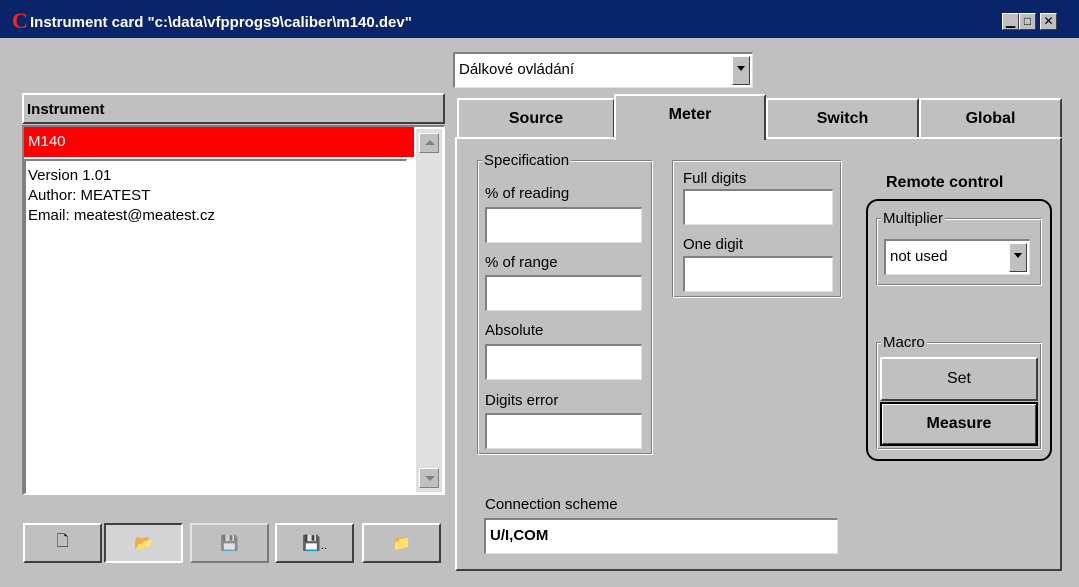 This screenshot has height=587, width=1079. I want to click on close-icon: ✕, so click(1048, 21).